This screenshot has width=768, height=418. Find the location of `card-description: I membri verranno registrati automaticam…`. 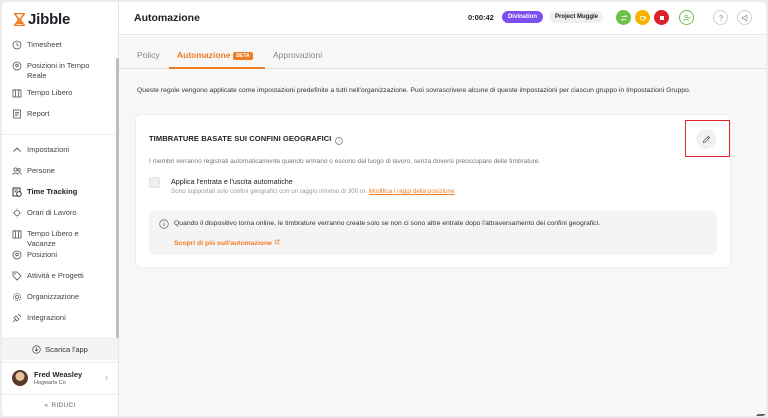

card-description: I membri verranno registrati automaticam… is located at coordinates (345, 161).